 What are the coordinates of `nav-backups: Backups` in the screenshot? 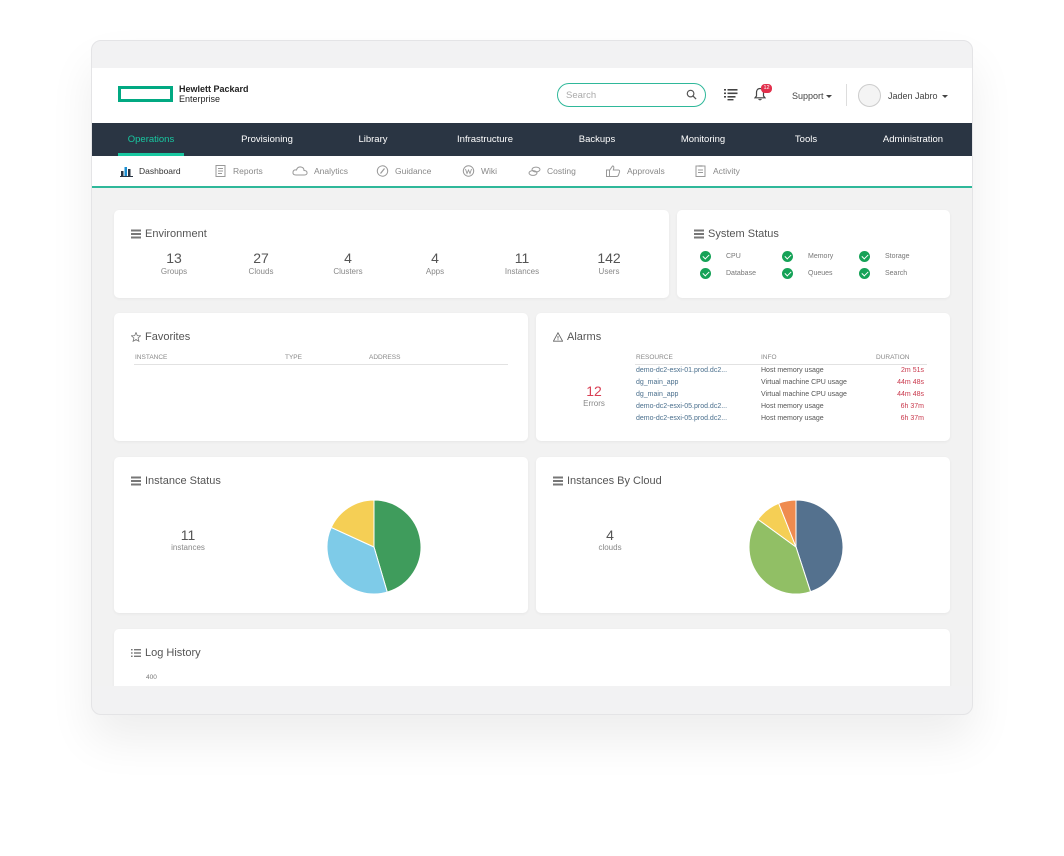 It's located at (597, 139).